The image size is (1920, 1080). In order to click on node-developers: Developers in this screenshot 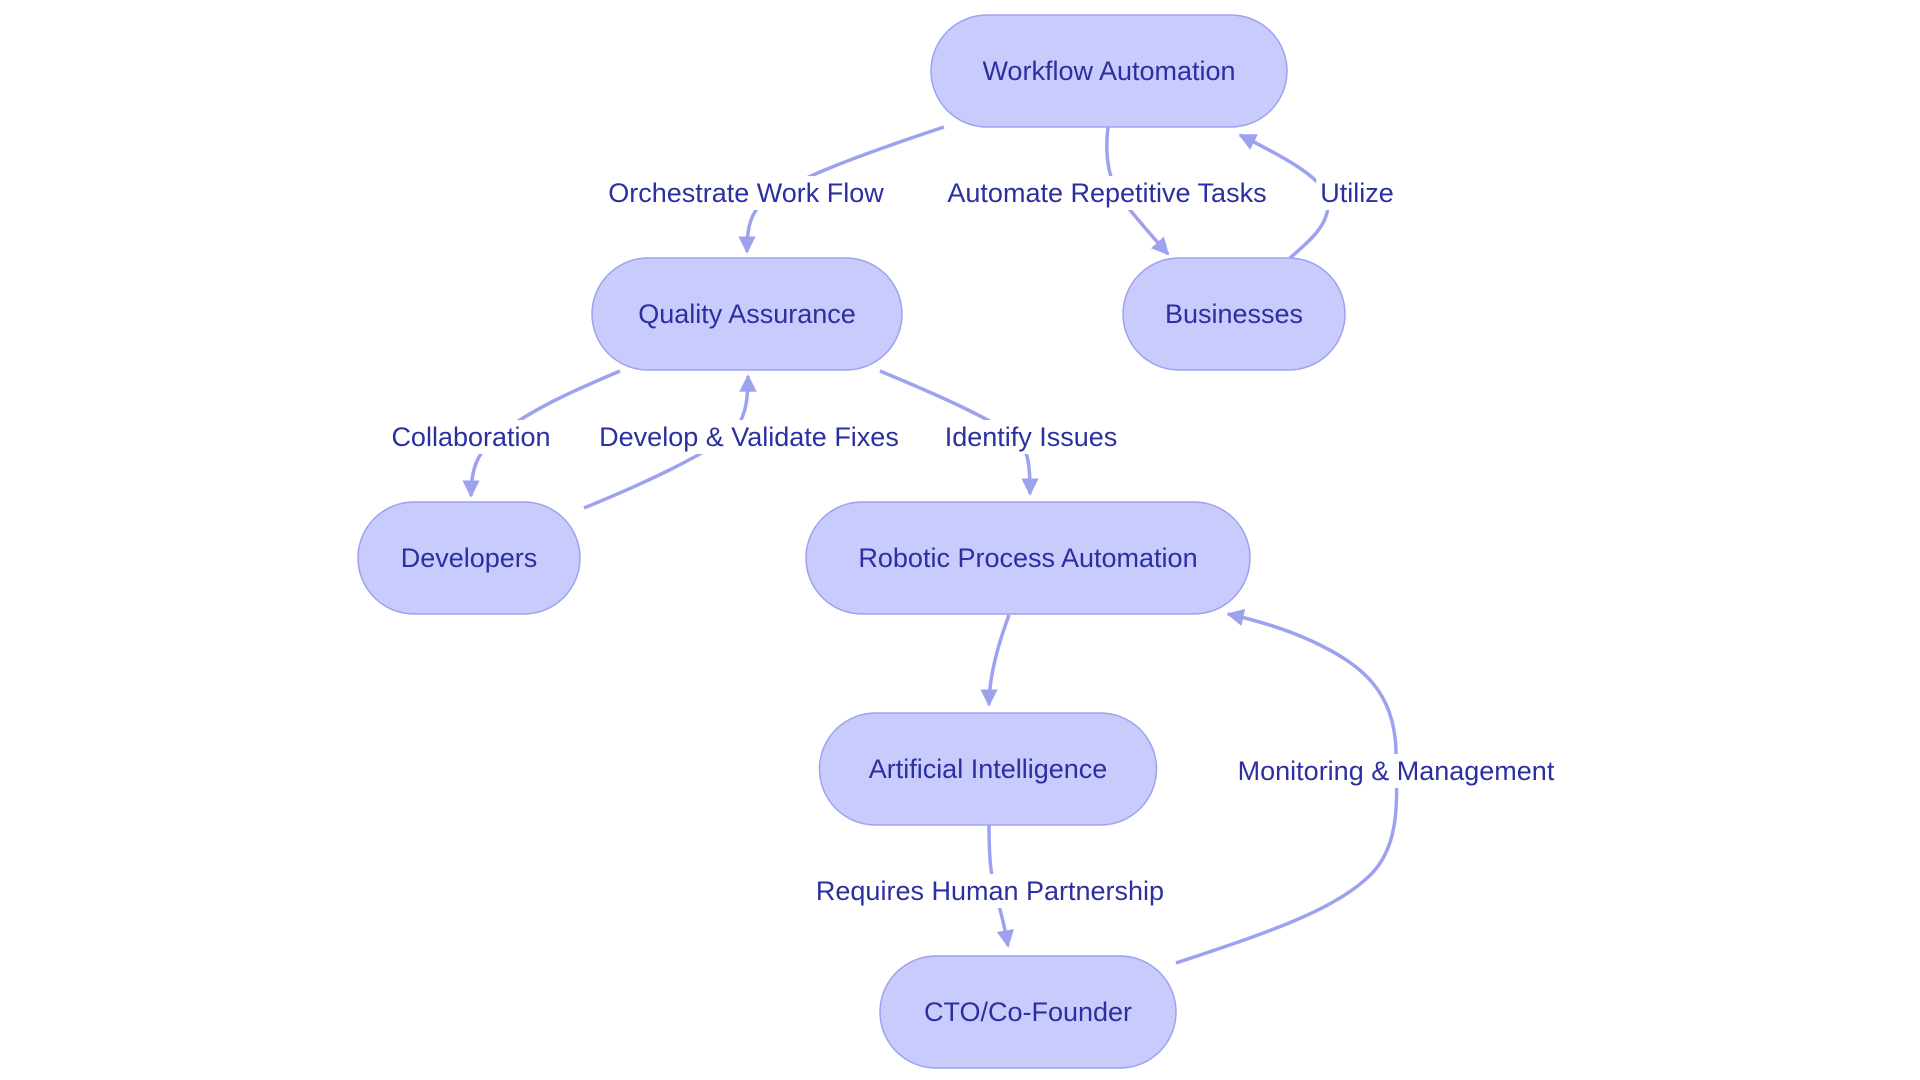, I will do `click(469, 558)`.